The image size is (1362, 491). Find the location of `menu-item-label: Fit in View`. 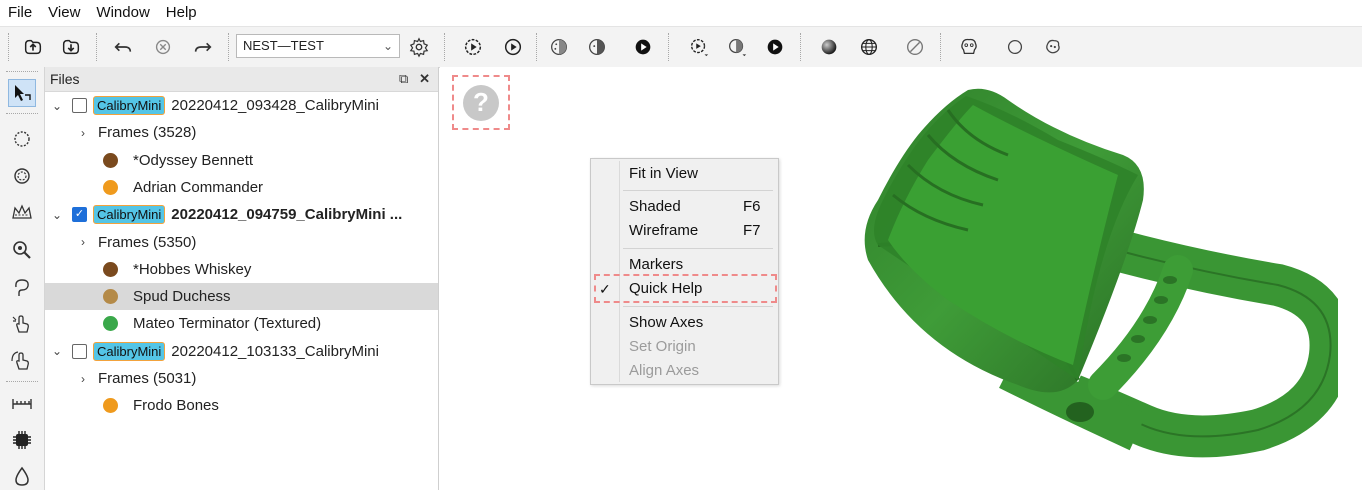

menu-item-label: Fit in View is located at coordinates (663, 173).